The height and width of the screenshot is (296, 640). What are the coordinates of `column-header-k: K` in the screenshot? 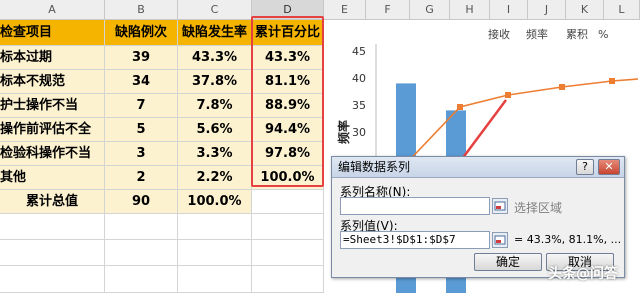 It's located at (585, 10).